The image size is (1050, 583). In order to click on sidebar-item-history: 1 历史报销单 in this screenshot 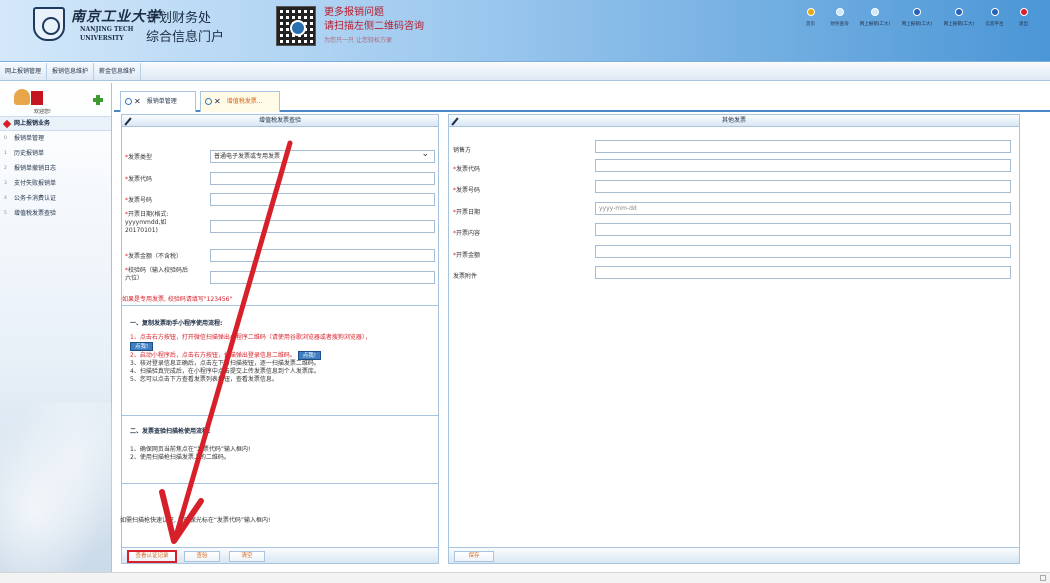, I will do `click(55, 153)`.